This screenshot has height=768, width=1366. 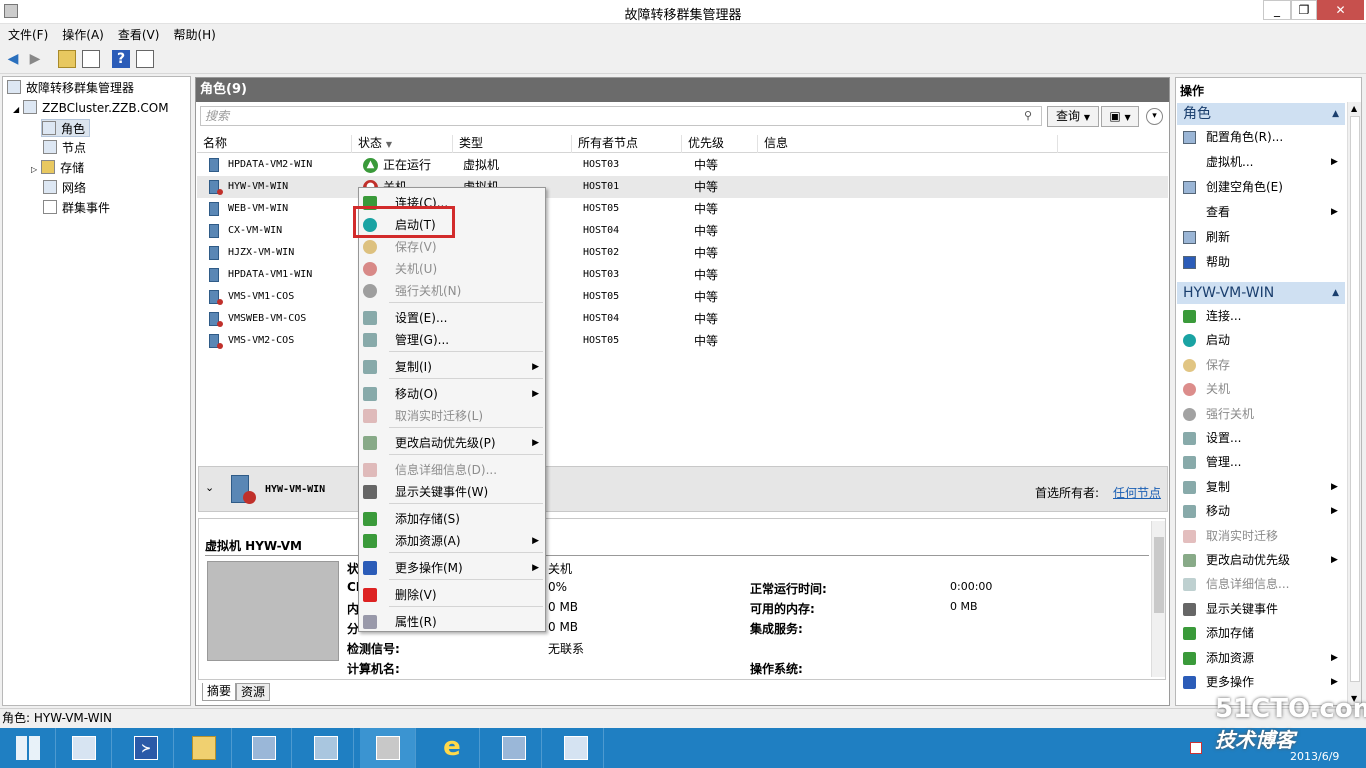 I want to click on taskbar-explorer, so click(x=204, y=748).